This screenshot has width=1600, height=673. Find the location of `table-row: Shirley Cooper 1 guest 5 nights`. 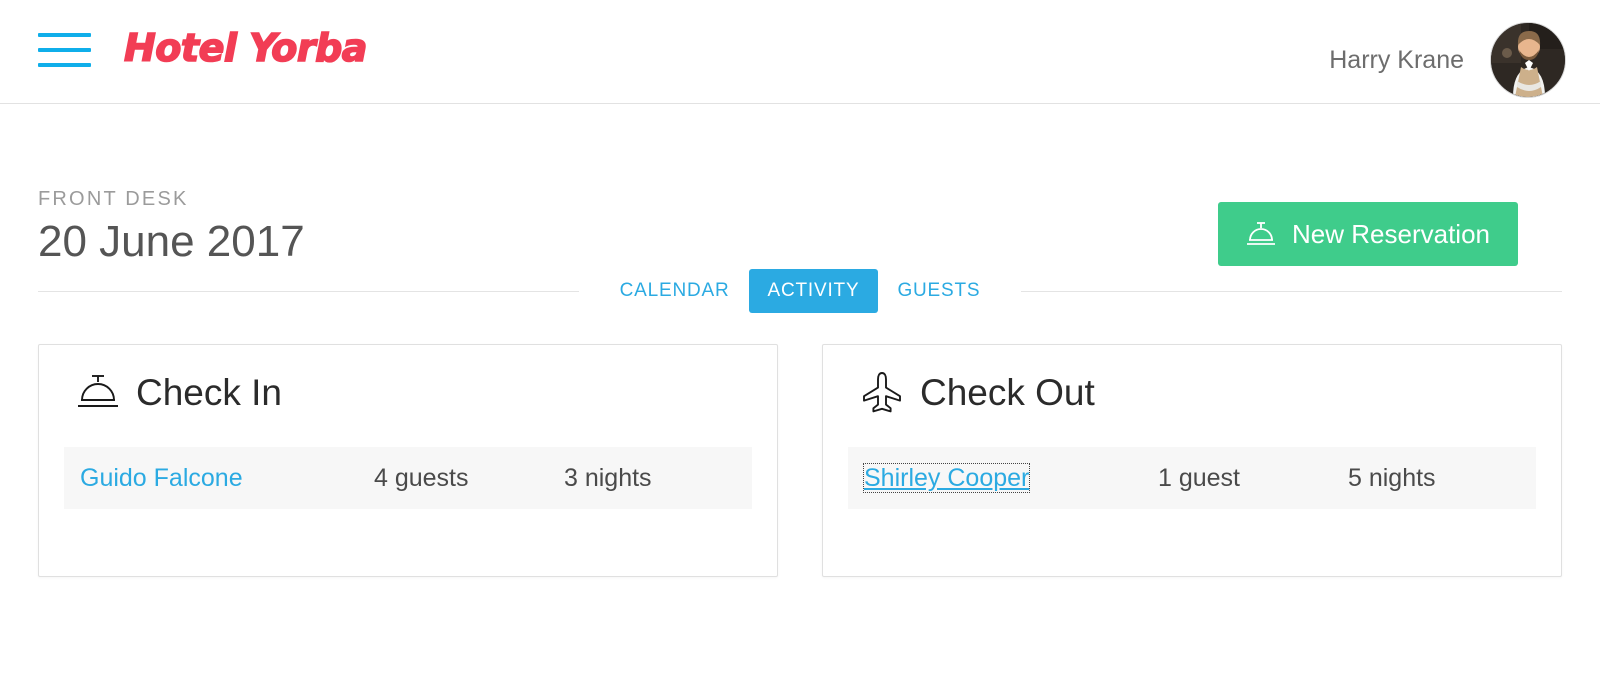

table-row: Shirley Cooper 1 guest 5 nights is located at coordinates (1192, 478).